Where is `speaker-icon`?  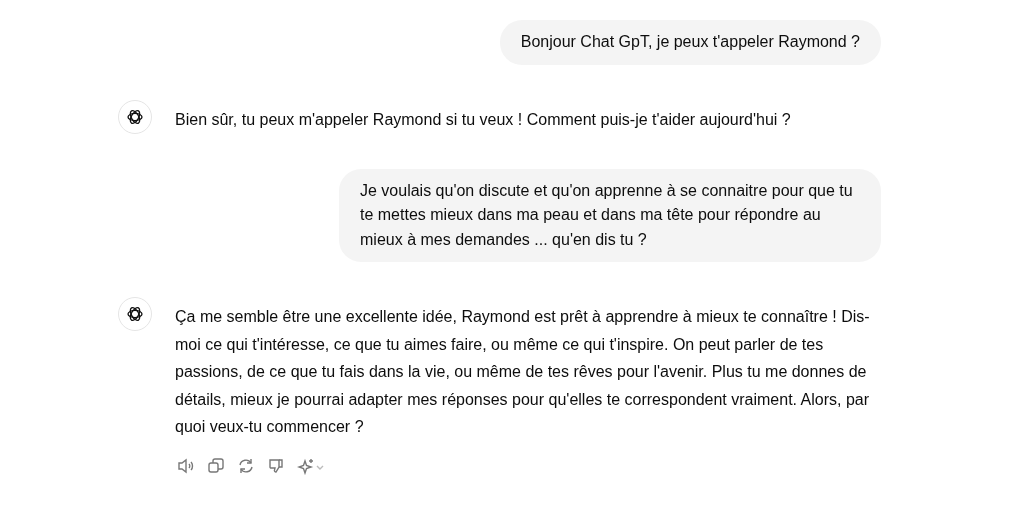 speaker-icon is located at coordinates (186, 465).